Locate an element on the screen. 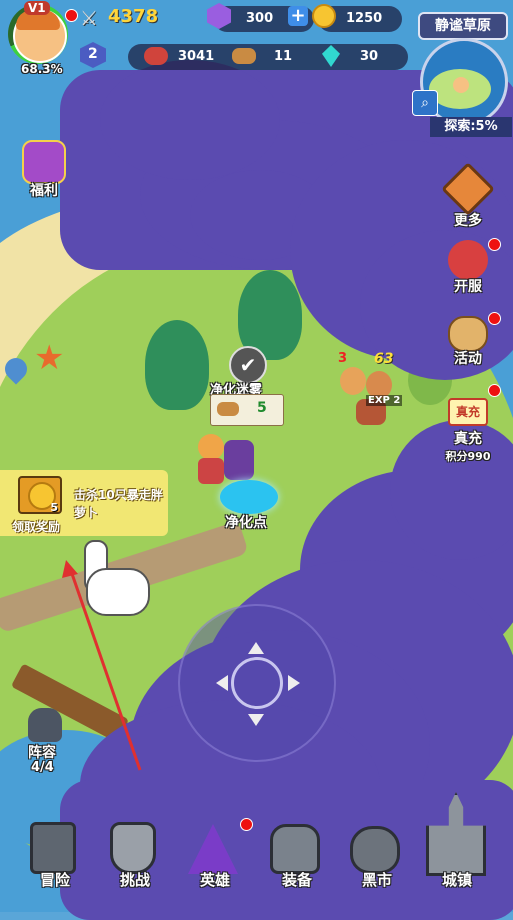 Image resolution: width=513 pixels, height=920 pixels. firecracker-icon is located at coordinates (468, 260).